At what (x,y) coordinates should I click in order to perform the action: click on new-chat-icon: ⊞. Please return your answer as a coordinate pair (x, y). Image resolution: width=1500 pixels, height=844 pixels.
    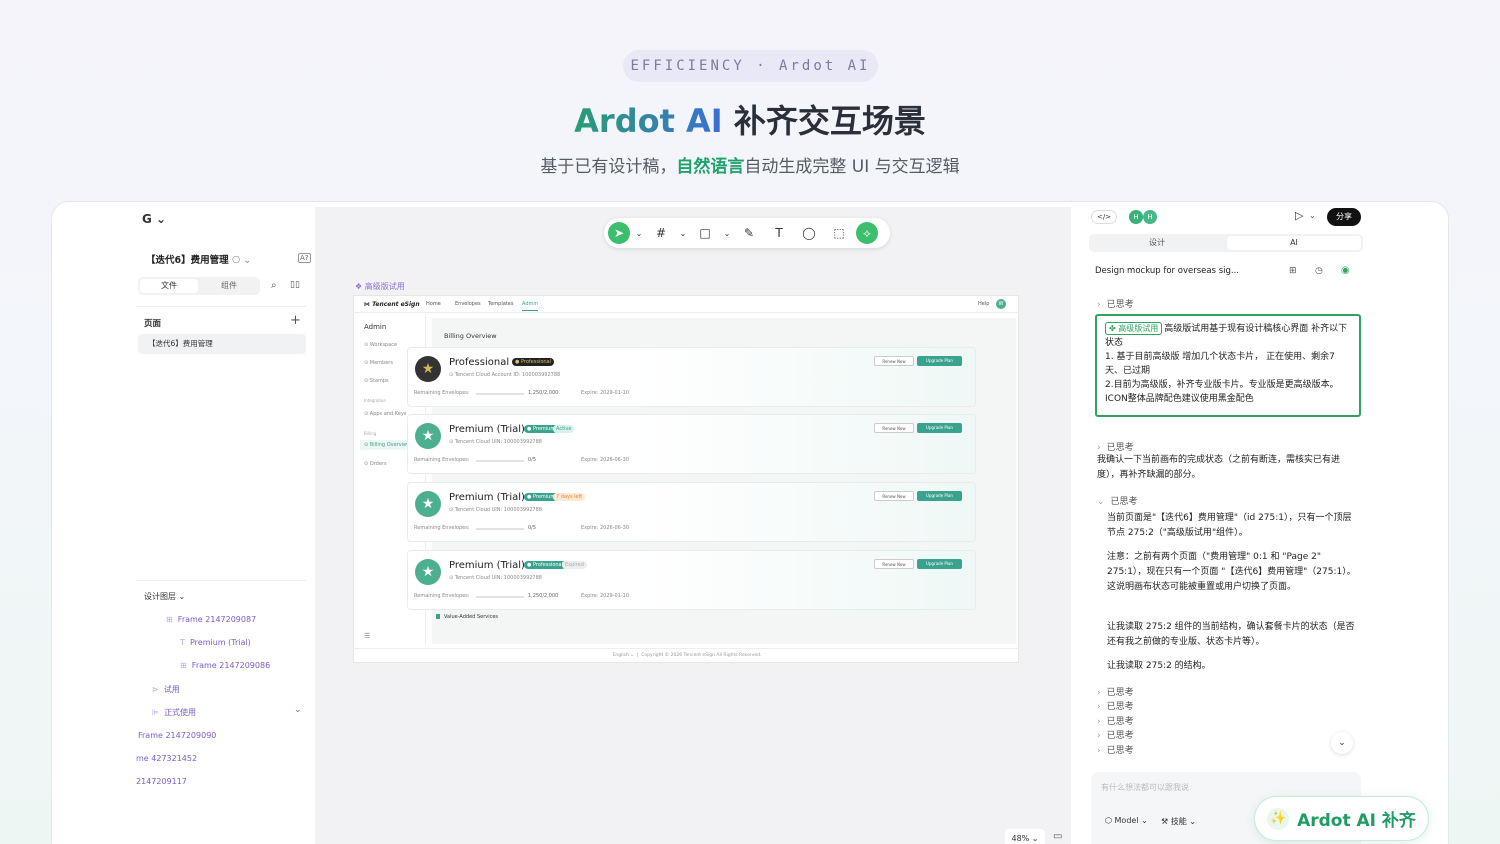
    Looking at the image, I should click on (1293, 271).